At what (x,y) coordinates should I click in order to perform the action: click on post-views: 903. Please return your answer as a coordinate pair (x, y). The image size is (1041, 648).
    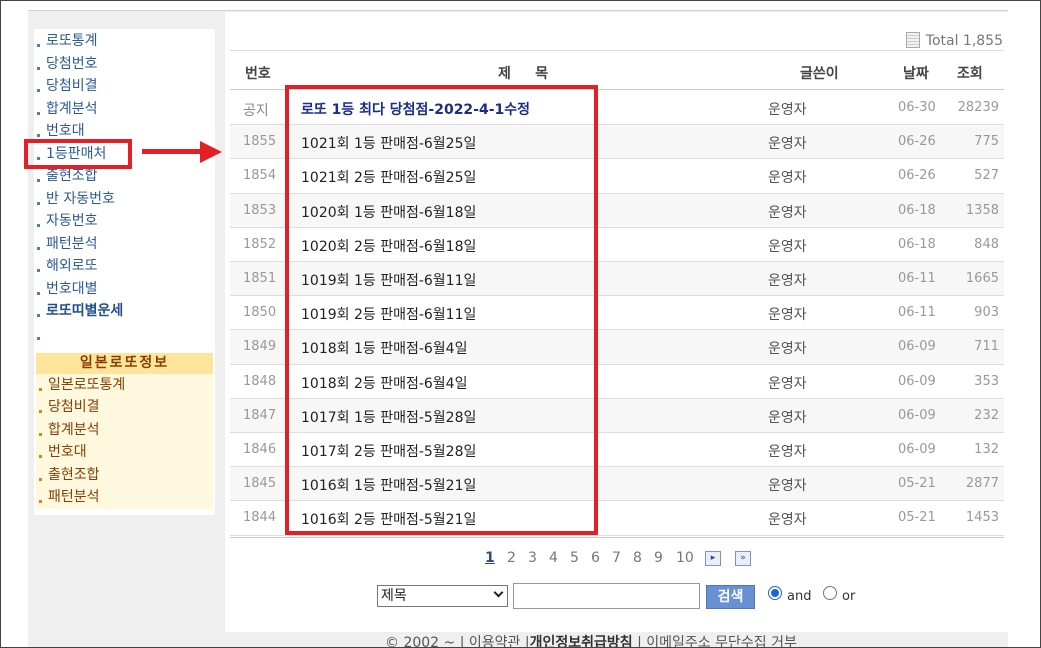
    Looking at the image, I should click on (986, 313).